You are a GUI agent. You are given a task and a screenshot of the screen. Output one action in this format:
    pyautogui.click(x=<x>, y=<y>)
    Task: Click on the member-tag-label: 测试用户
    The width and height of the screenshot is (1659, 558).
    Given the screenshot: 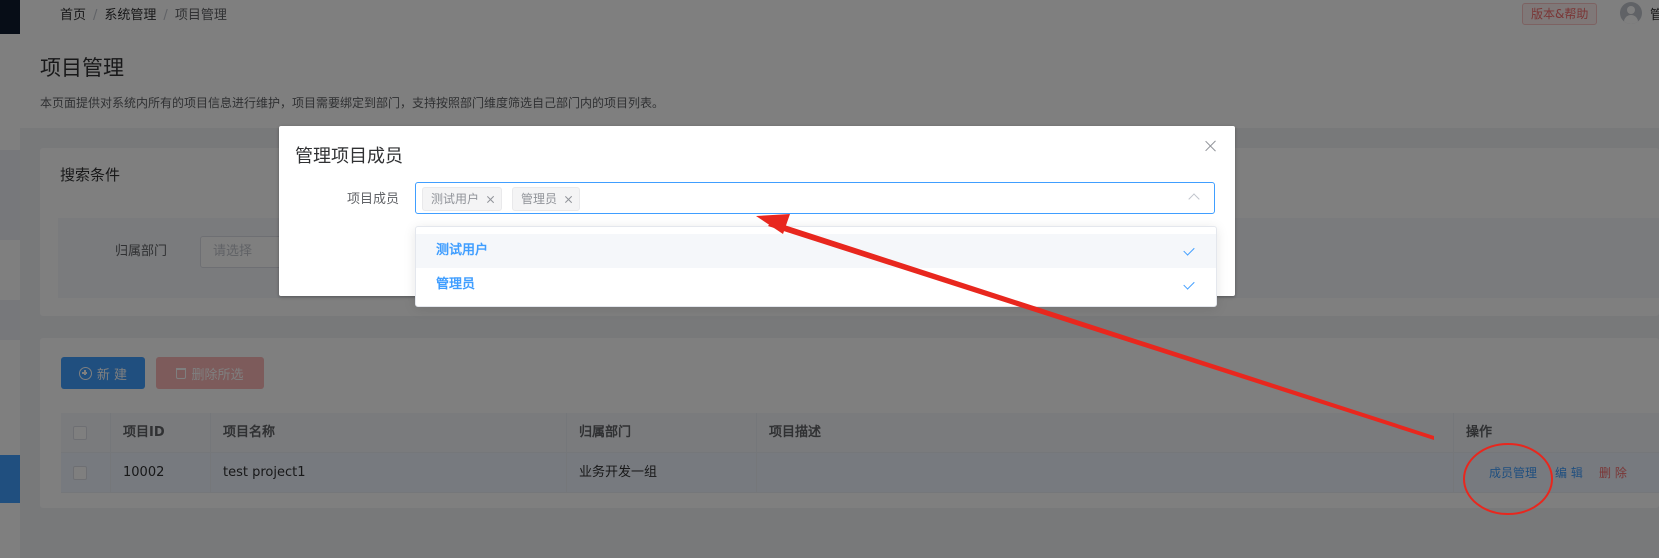 What is the action you would take?
    pyautogui.click(x=455, y=199)
    